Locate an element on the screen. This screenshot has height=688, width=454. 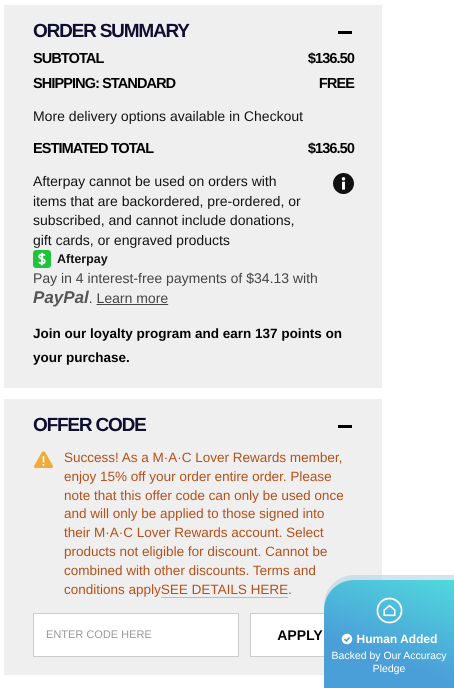
warning-icon is located at coordinates (43, 459).